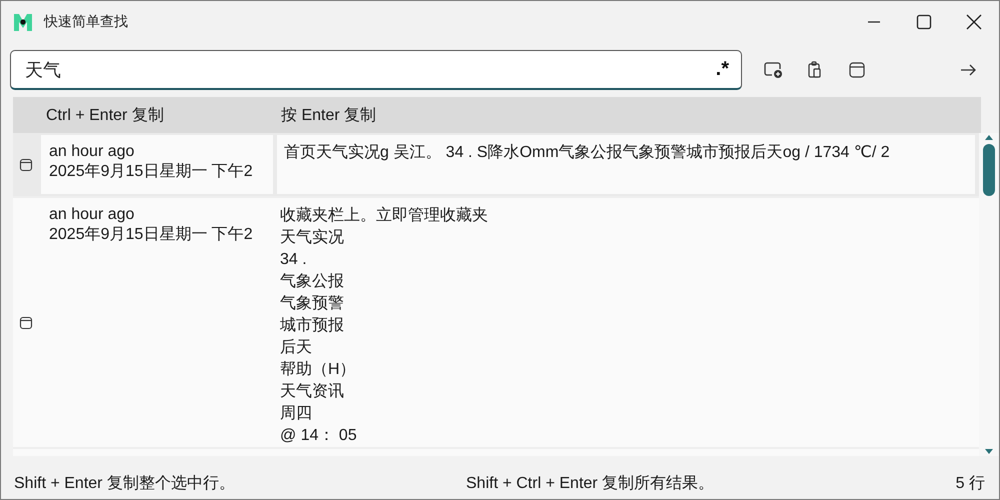 The image size is (1000, 500). Describe the element at coordinates (989, 294) in the screenshot. I see `scrollbar` at that location.